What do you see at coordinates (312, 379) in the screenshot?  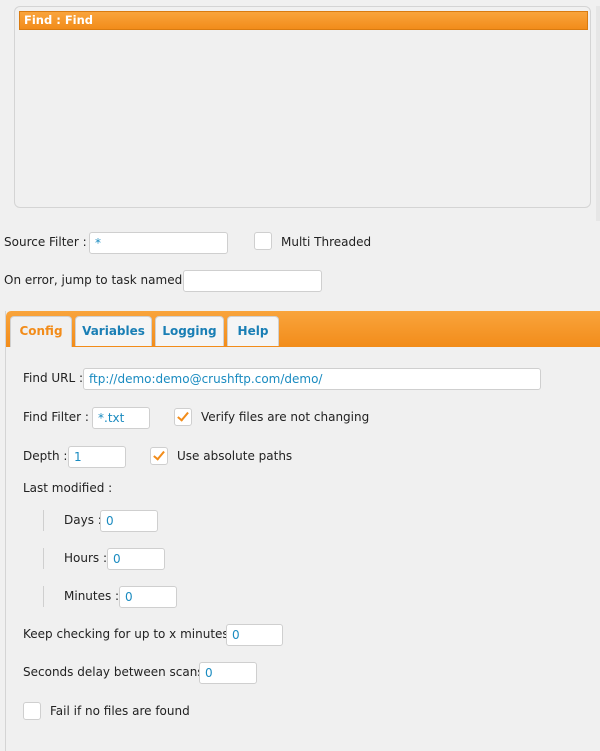 I see `find-url-input` at bounding box center [312, 379].